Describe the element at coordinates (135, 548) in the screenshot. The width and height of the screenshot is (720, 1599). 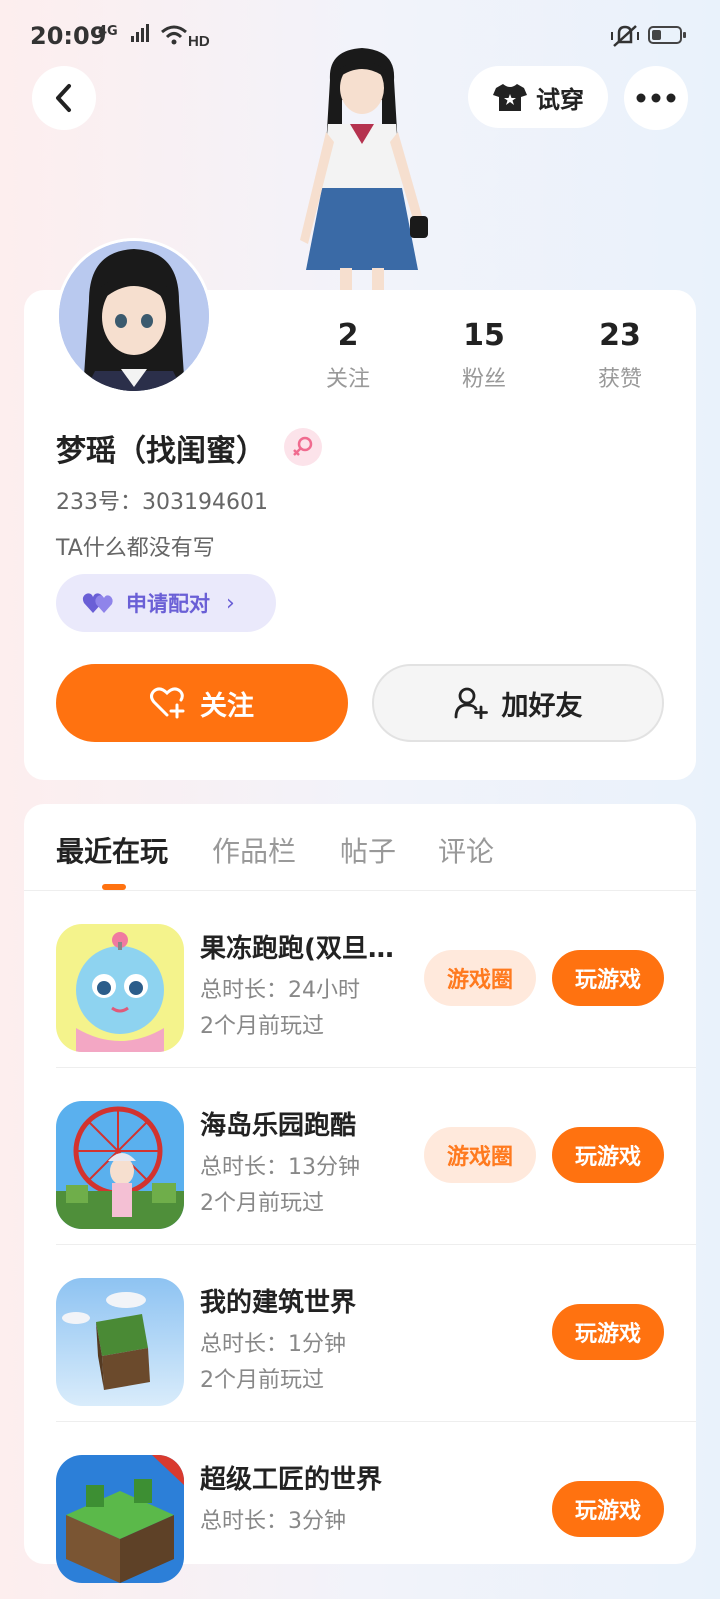
I see `user-bio: TA什么都没有写` at that location.